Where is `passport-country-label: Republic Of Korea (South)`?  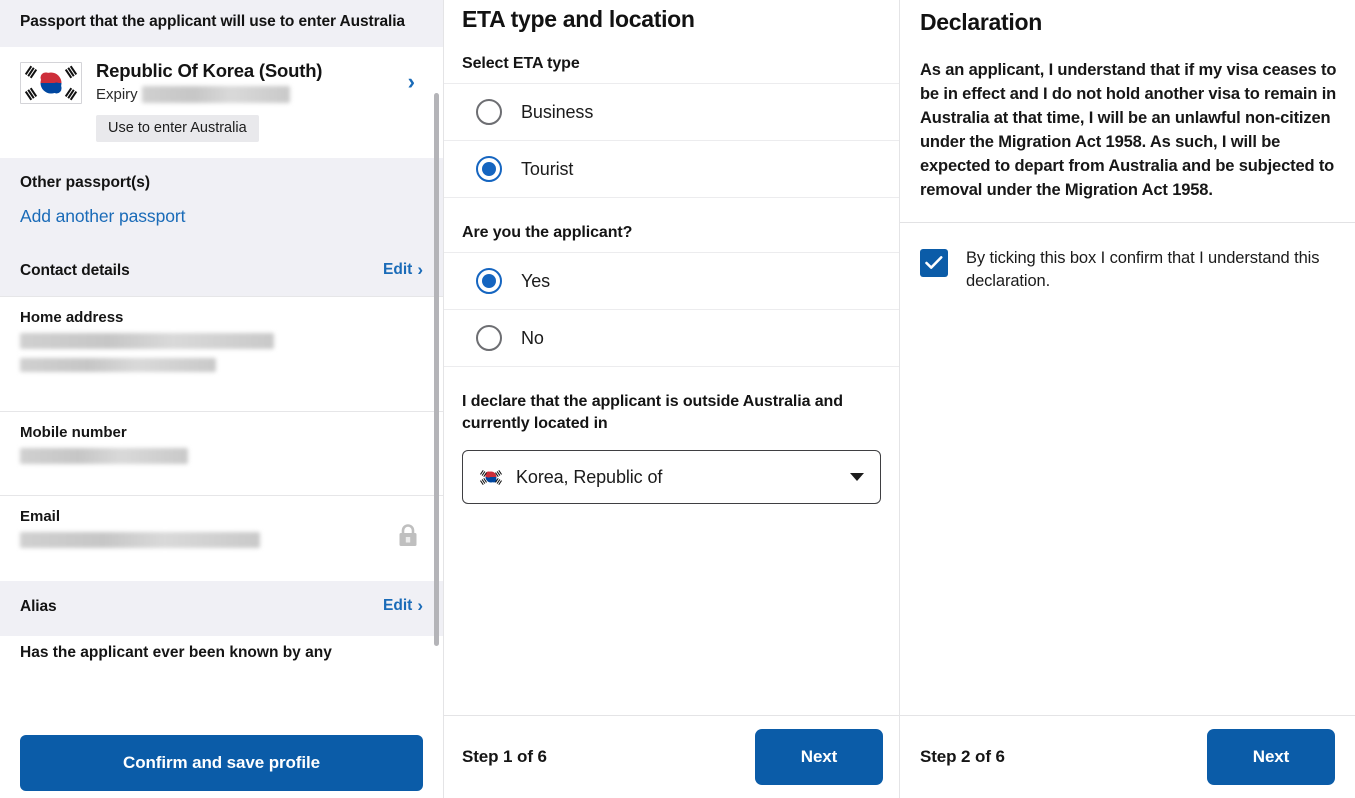
passport-country-label: Republic Of Korea (South) is located at coordinates (209, 70).